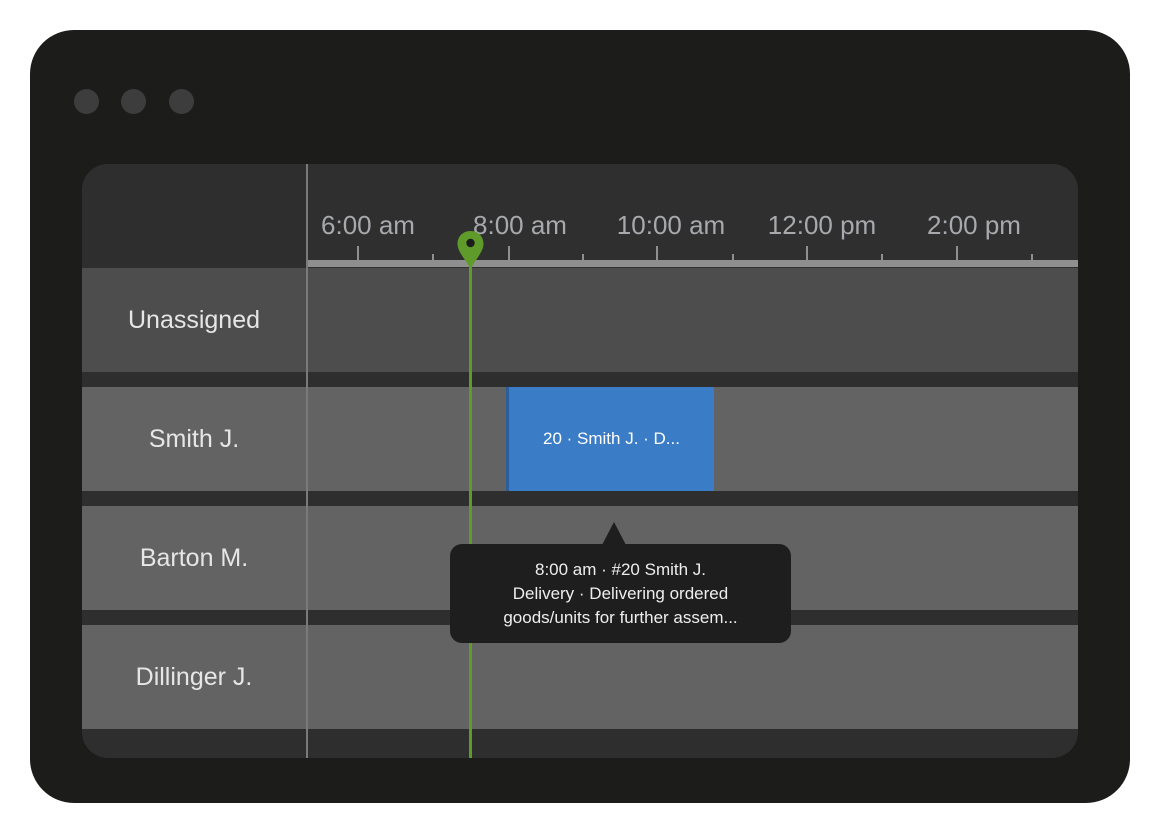 This screenshot has width=1160, height=833. What do you see at coordinates (194, 438) in the screenshot?
I see `resource-label: Smith J.` at bounding box center [194, 438].